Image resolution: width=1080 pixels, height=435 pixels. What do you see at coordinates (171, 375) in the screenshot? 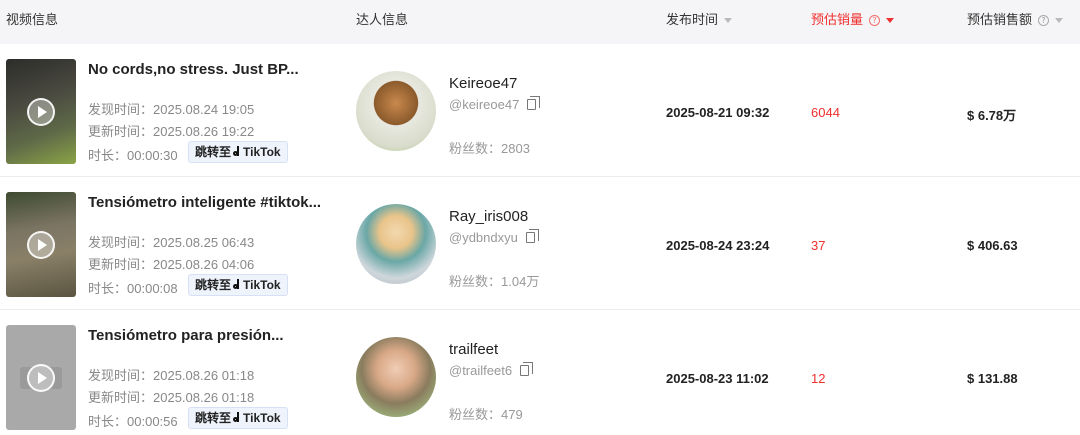
I see `discovered-time: 发现时间：2025.08.26 01:18` at bounding box center [171, 375].